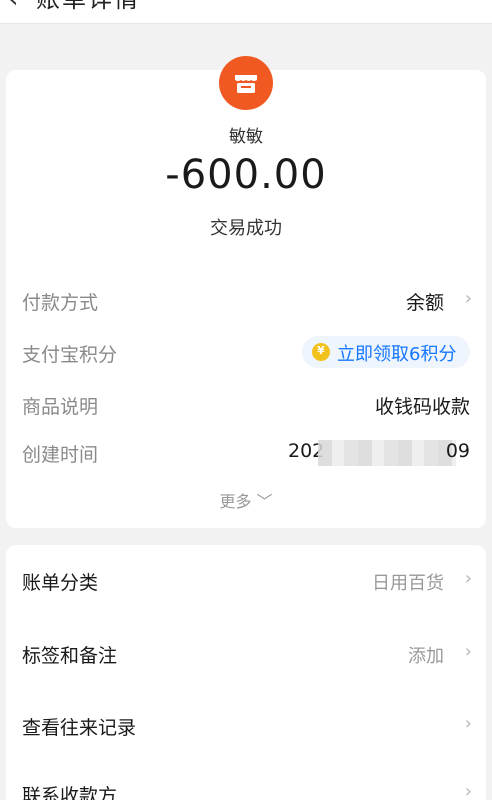  I want to click on chevron-down-icon: ﹀, so click(264, 501).